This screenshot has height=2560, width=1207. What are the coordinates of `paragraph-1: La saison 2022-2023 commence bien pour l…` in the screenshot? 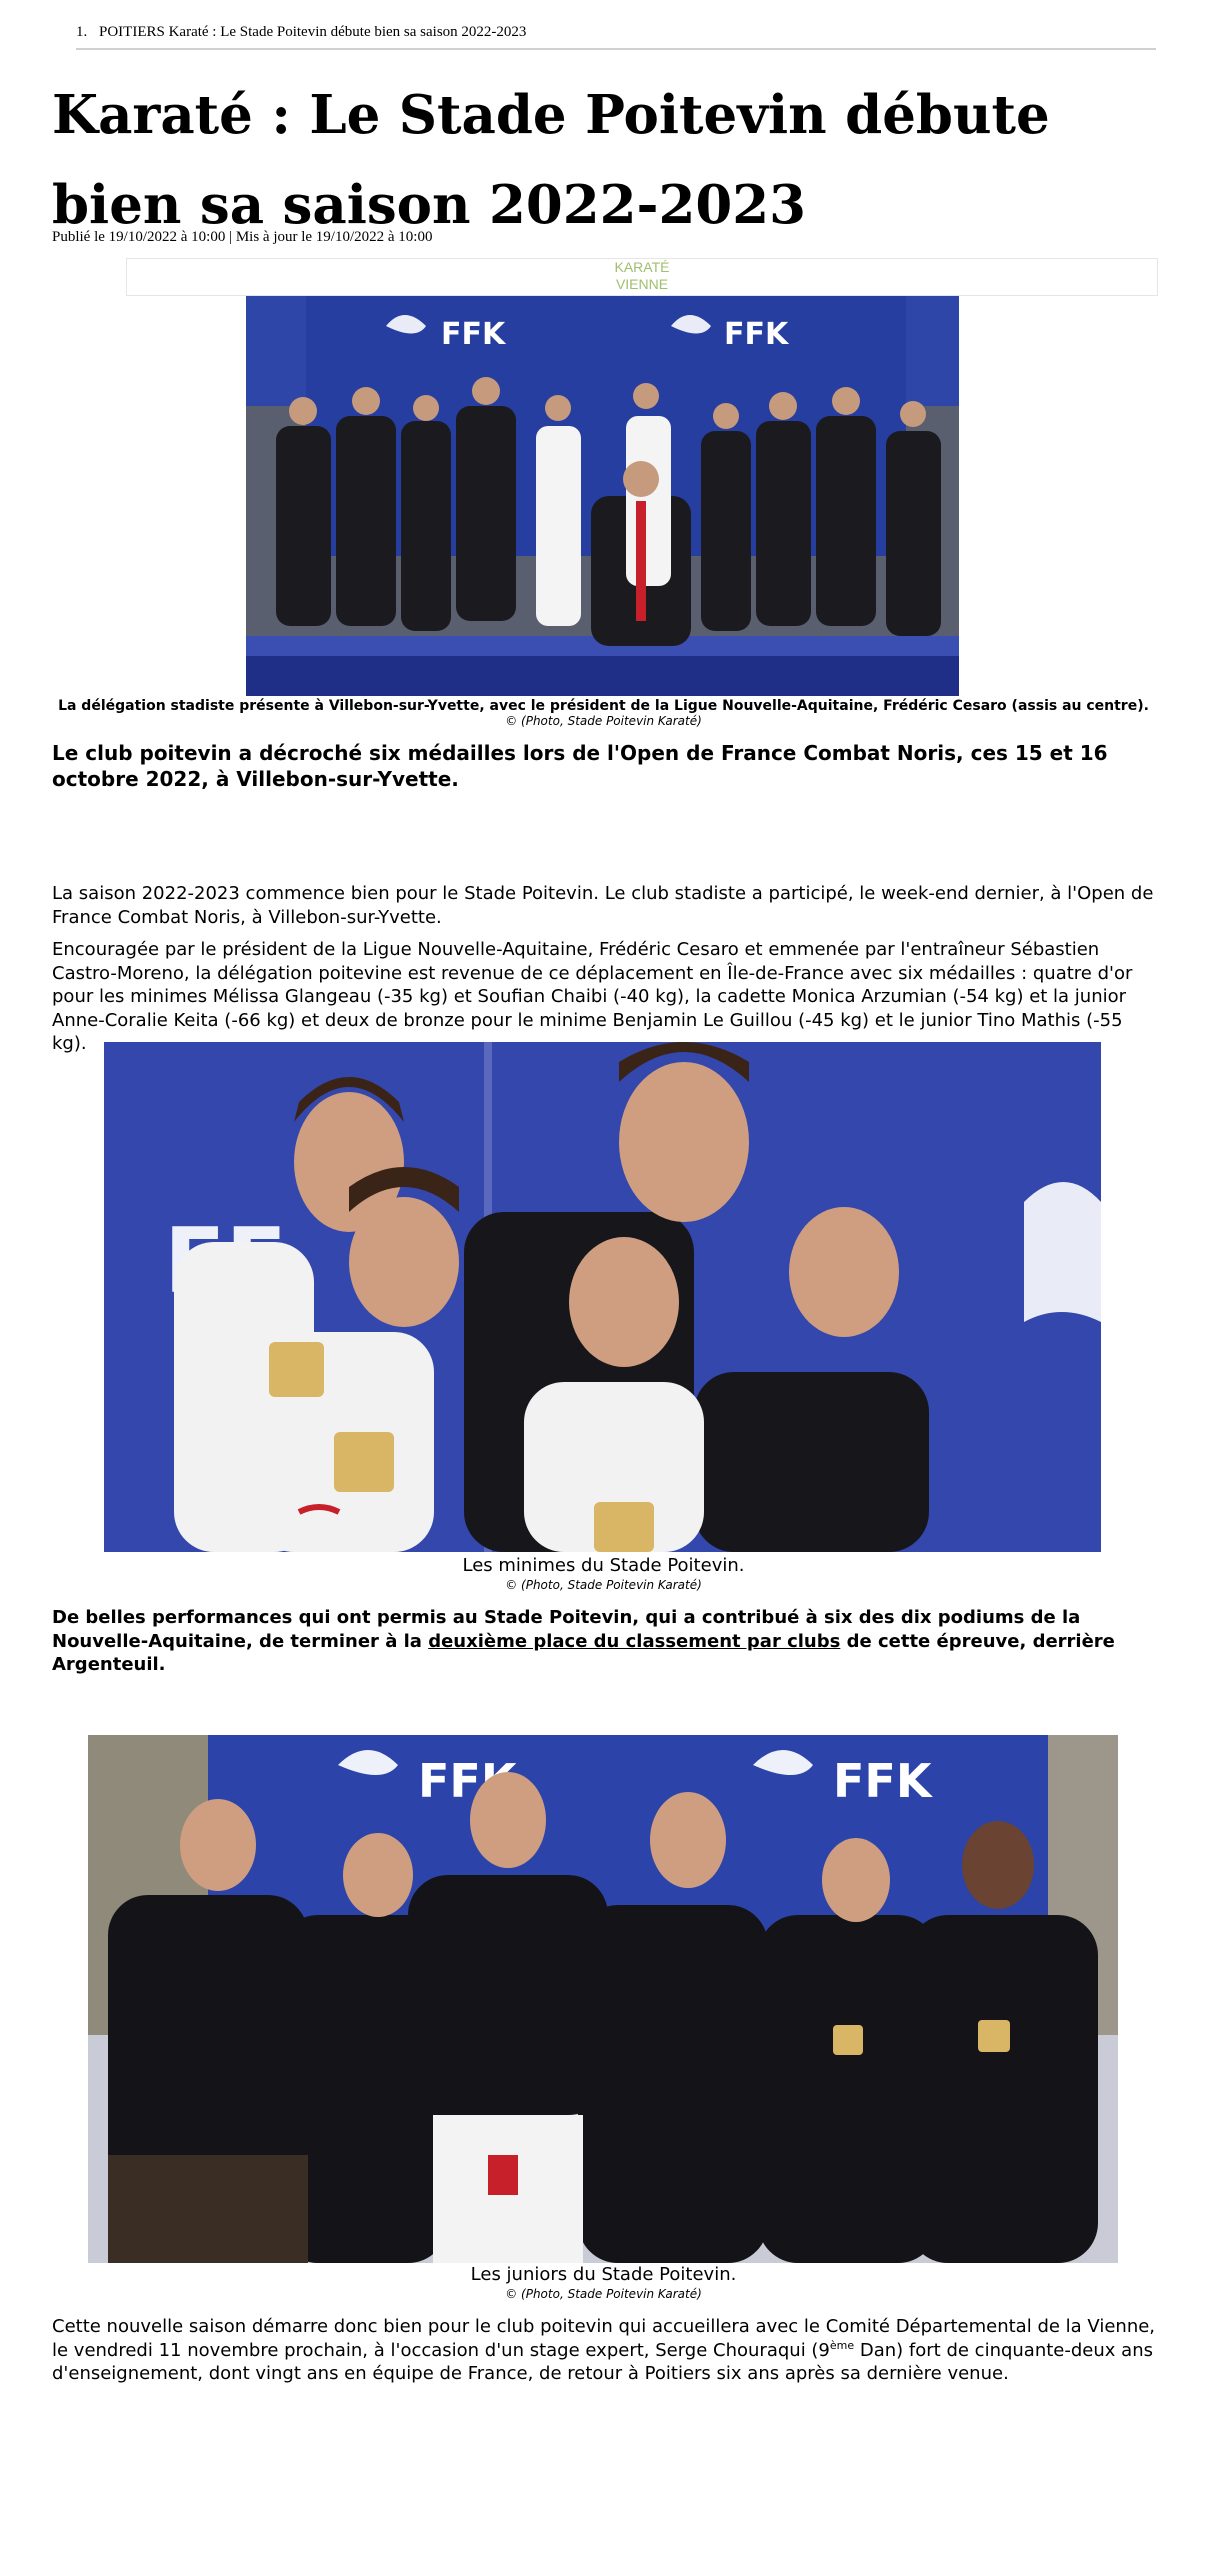 It's located at (603, 905).